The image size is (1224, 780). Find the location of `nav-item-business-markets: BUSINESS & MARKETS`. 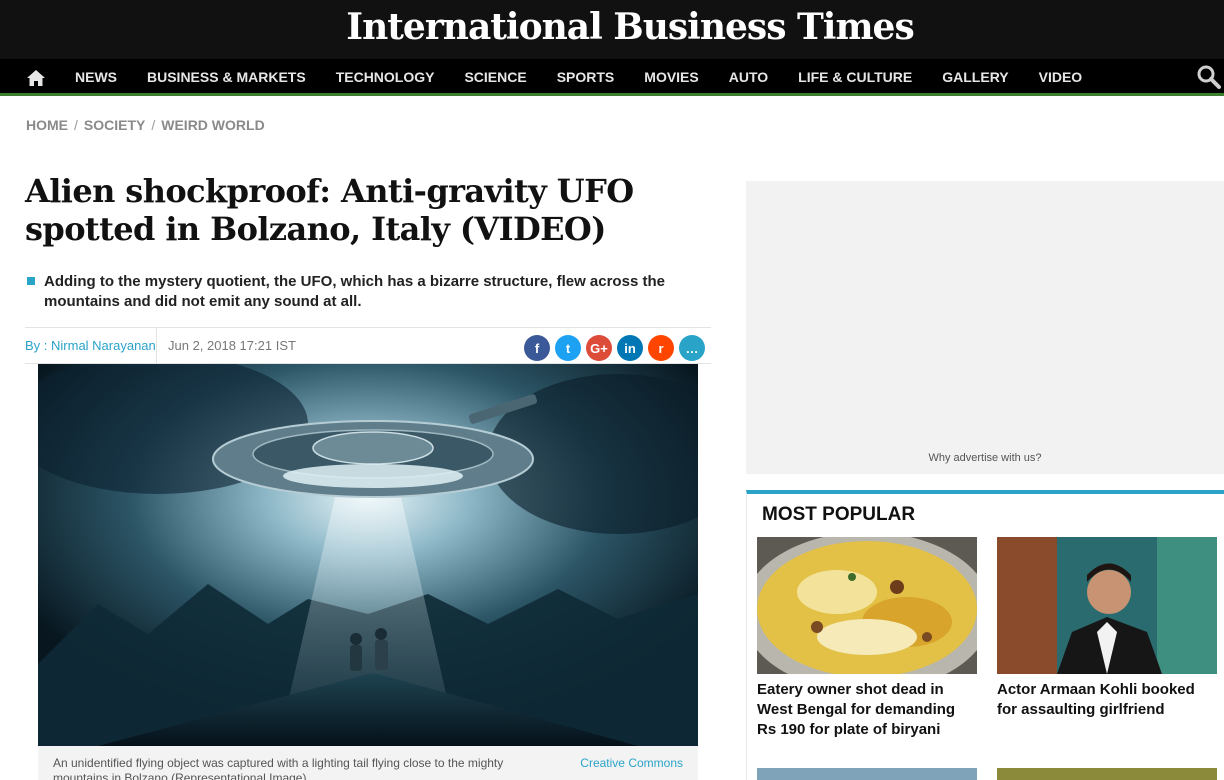

nav-item-business-markets: BUSINESS & MARKETS is located at coordinates (226, 77).